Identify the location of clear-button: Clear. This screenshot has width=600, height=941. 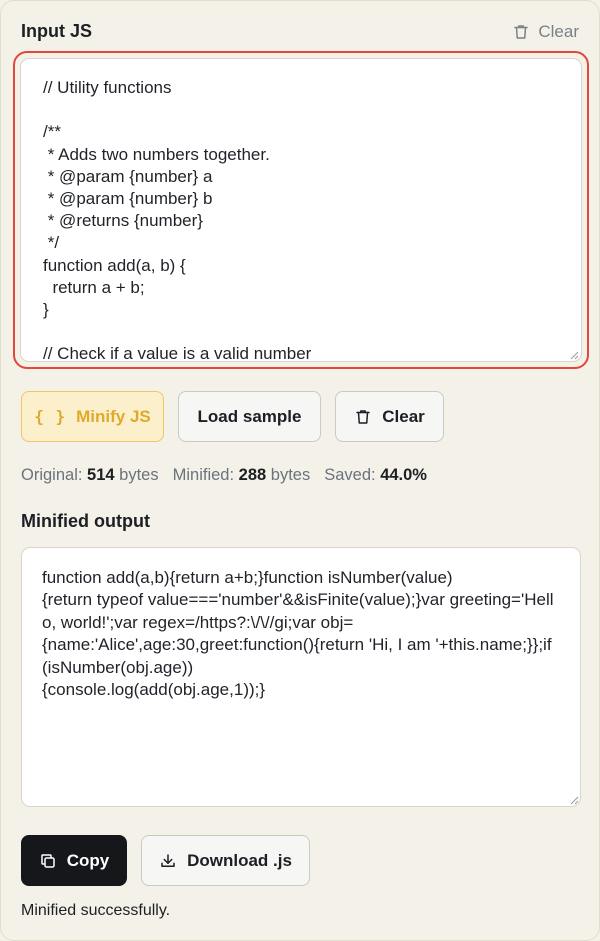
(389, 416).